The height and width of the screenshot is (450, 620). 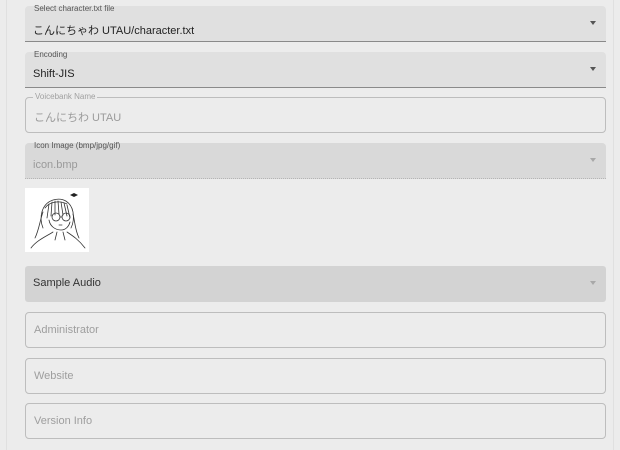 I want to click on icon-preview-image, so click(x=57, y=220).